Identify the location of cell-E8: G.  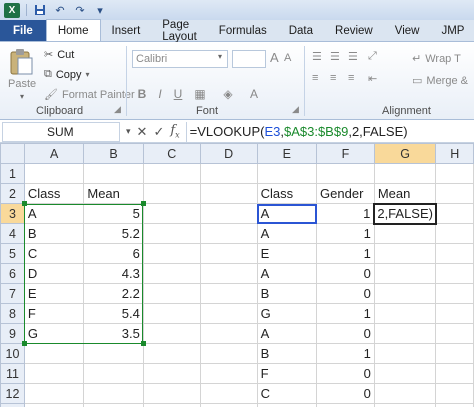
(287, 313).